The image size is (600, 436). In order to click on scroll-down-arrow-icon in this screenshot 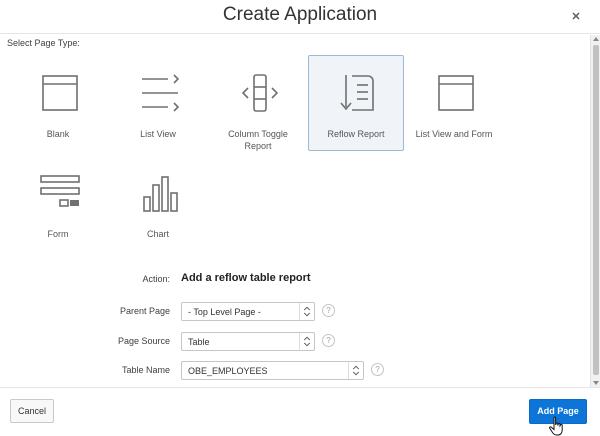, I will do `click(596, 383)`.